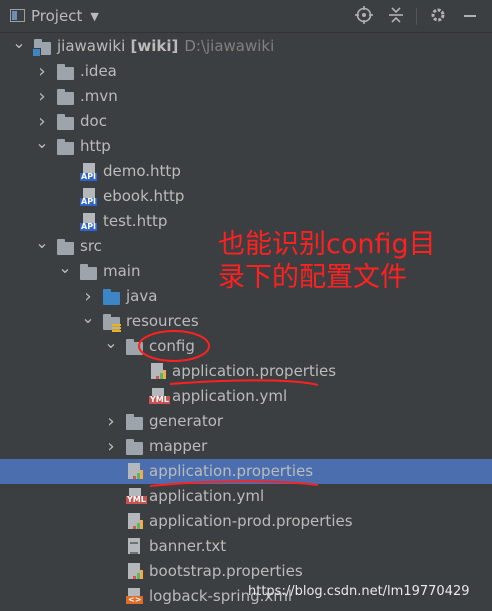 This screenshot has width=492, height=611. Describe the element at coordinates (228, 408) in the screenshot. I see `red-annotation-marks` at that location.